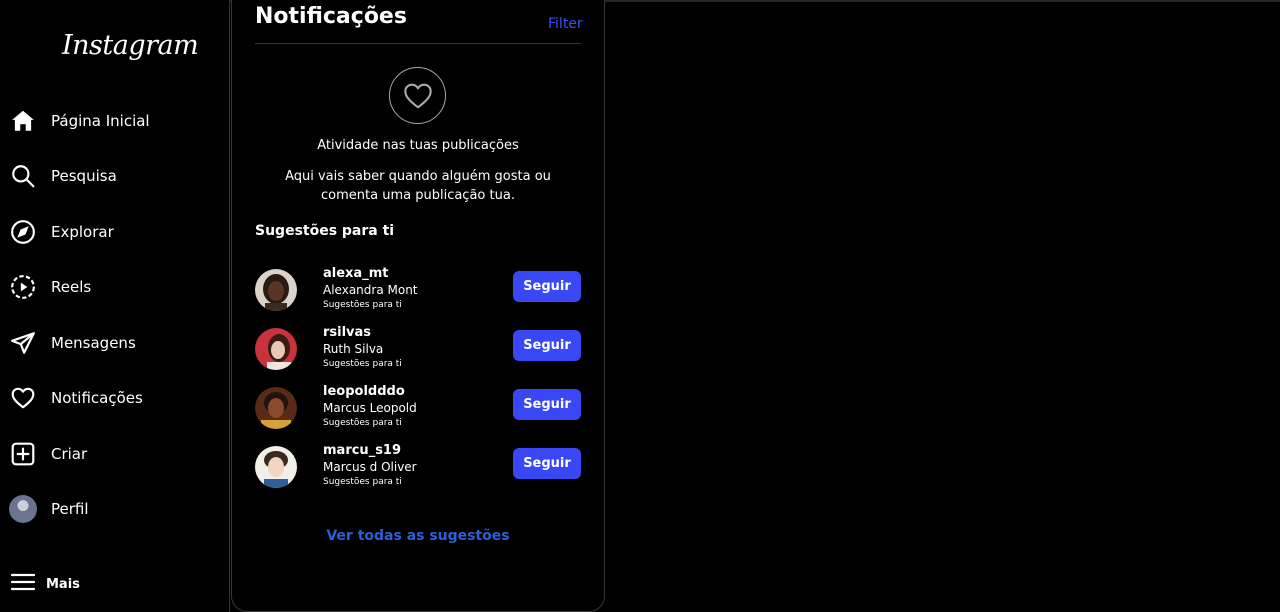 This screenshot has height=612, width=1280. Describe the element at coordinates (565, 24) in the screenshot. I see `filter-link: Filter` at that location.